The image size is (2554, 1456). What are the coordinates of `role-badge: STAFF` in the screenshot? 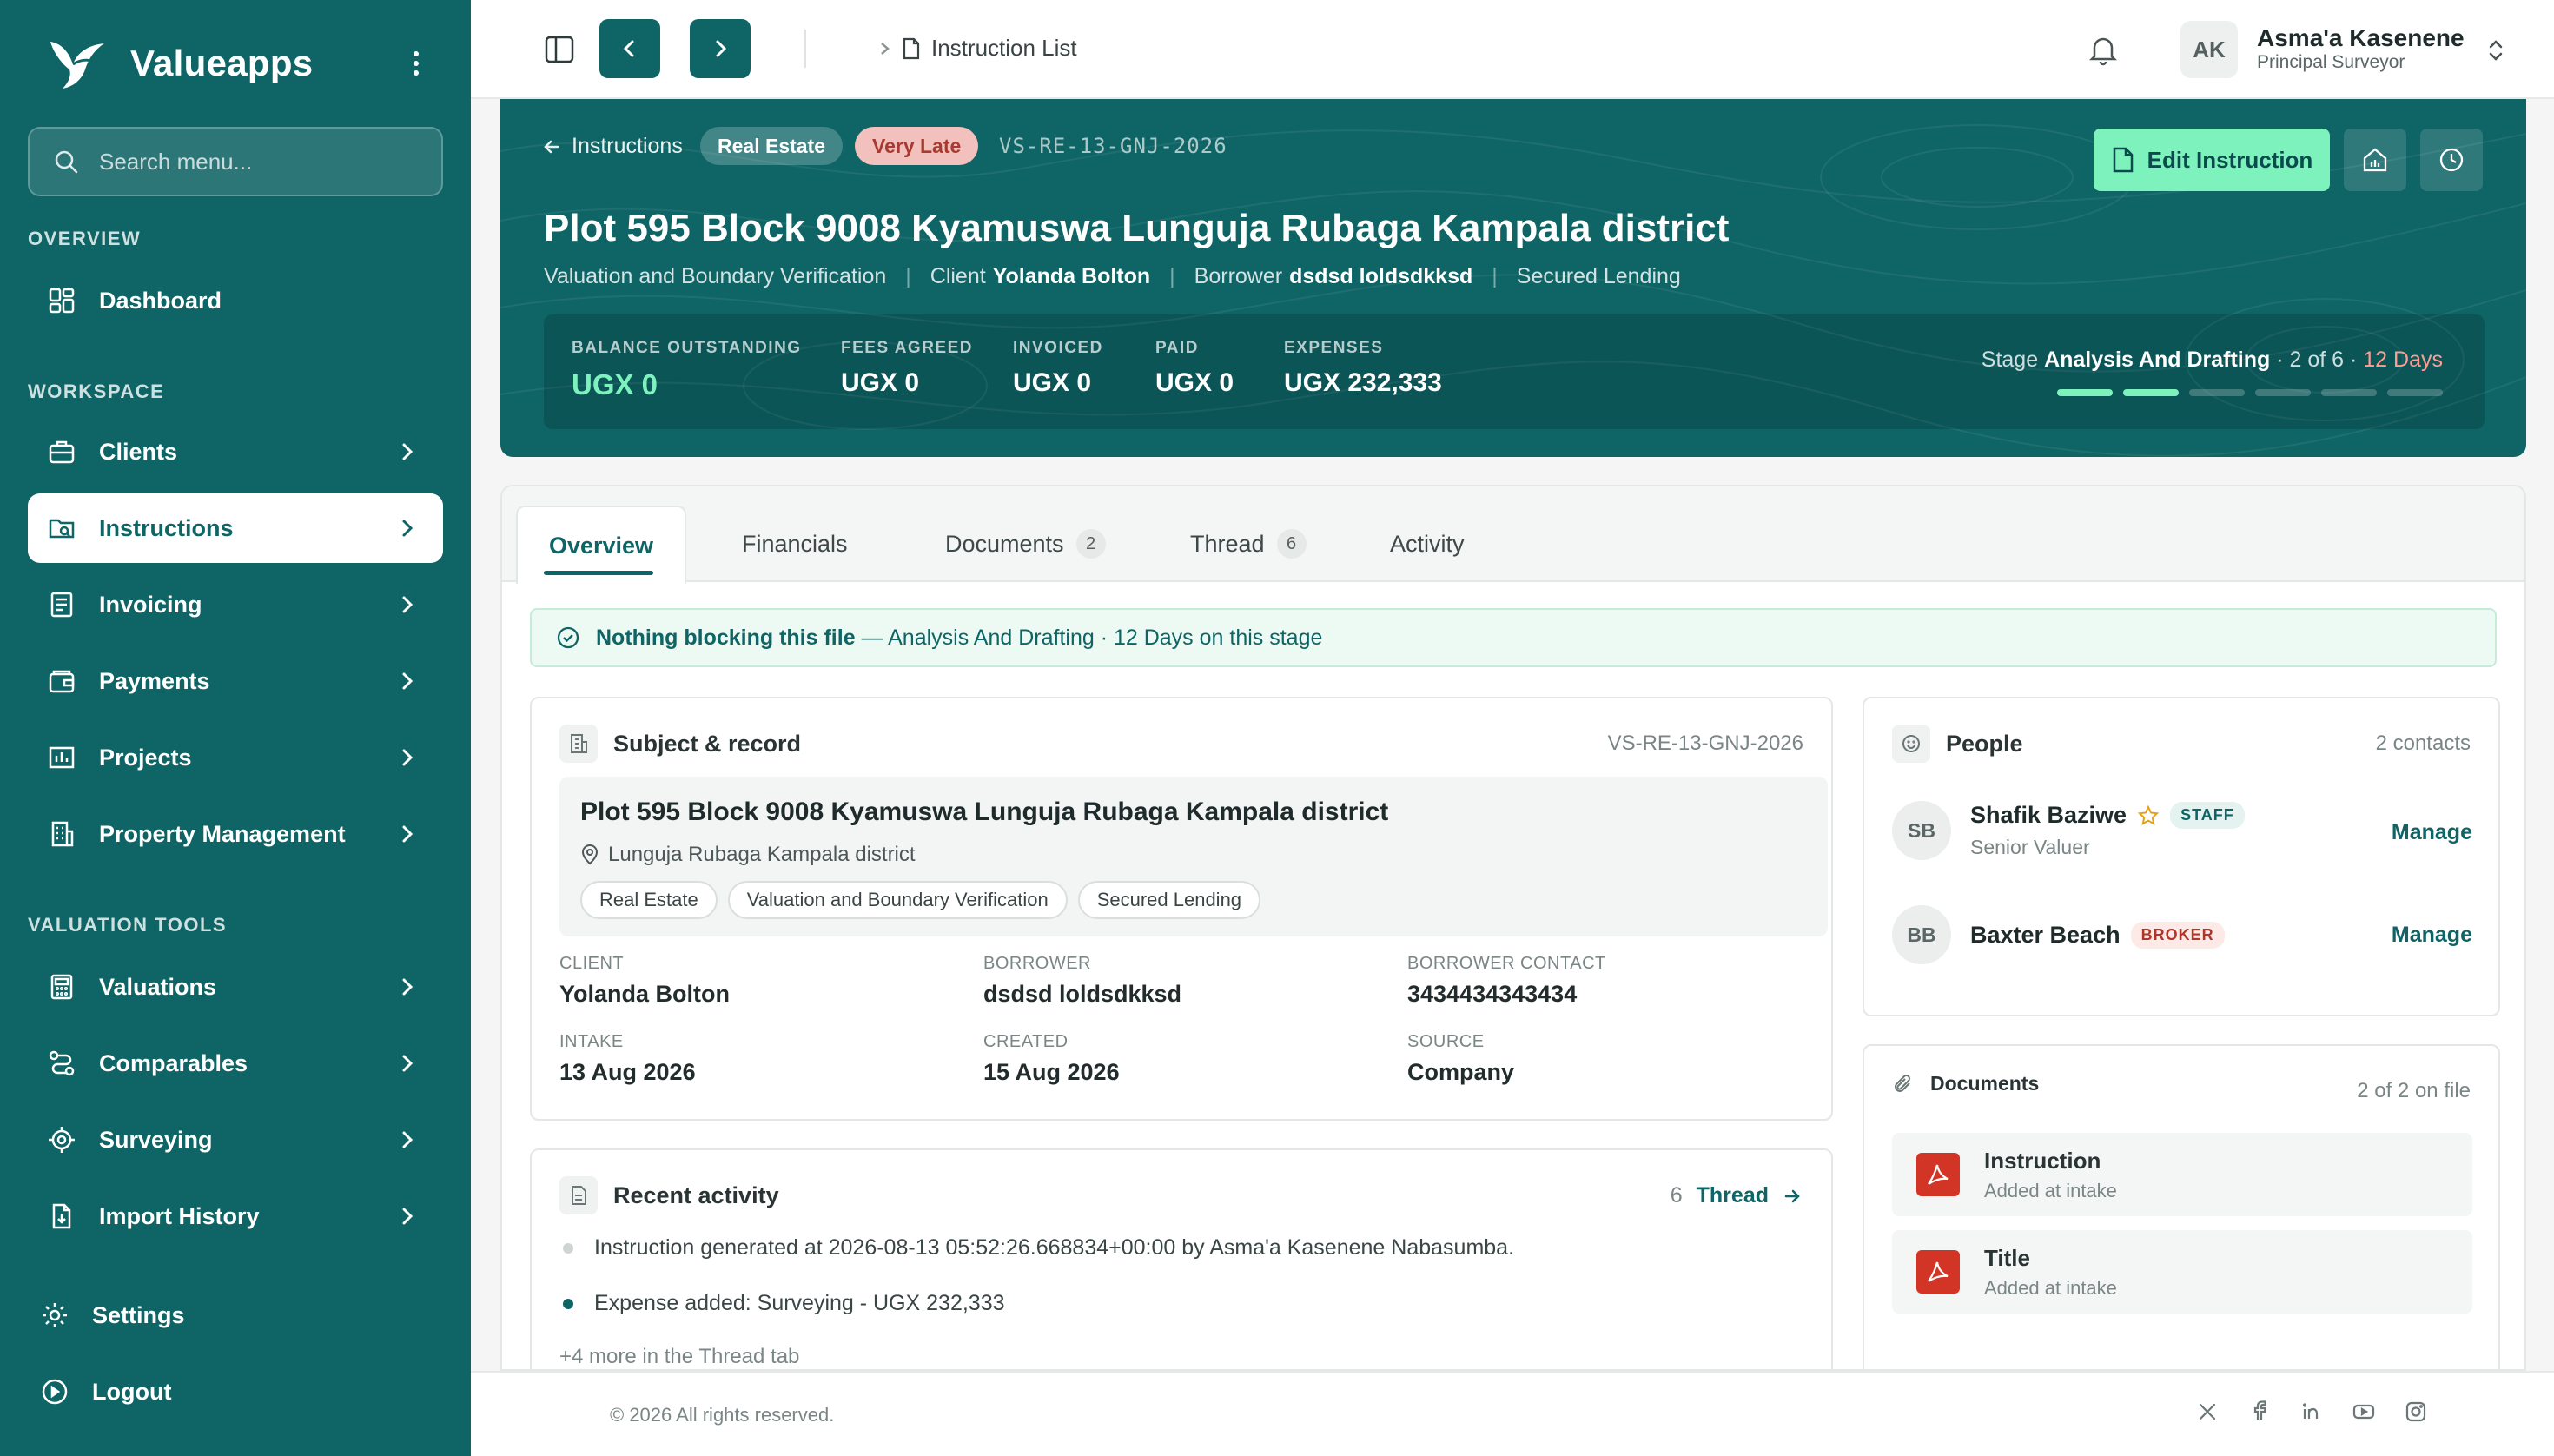 It's located at (2207, 815).